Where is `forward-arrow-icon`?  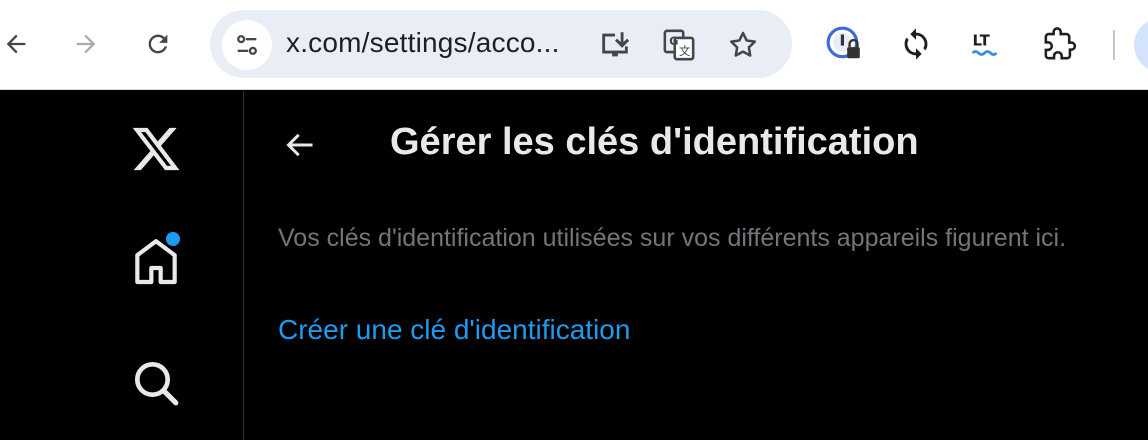 forward-arrow-icon is located at coordinates (86, 44).